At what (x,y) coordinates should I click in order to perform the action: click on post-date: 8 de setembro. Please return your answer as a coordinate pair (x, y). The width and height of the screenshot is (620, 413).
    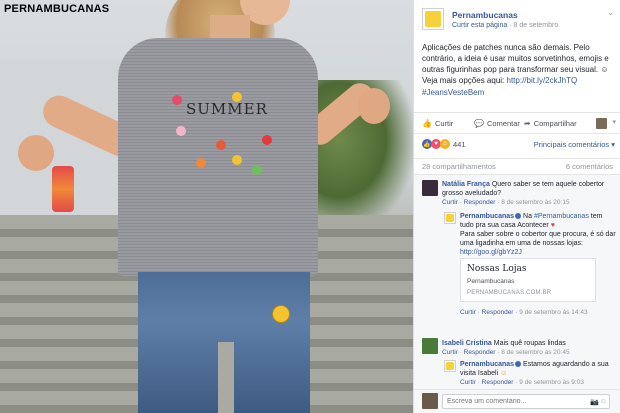
    Looking at the image, I should click on (536, 25).